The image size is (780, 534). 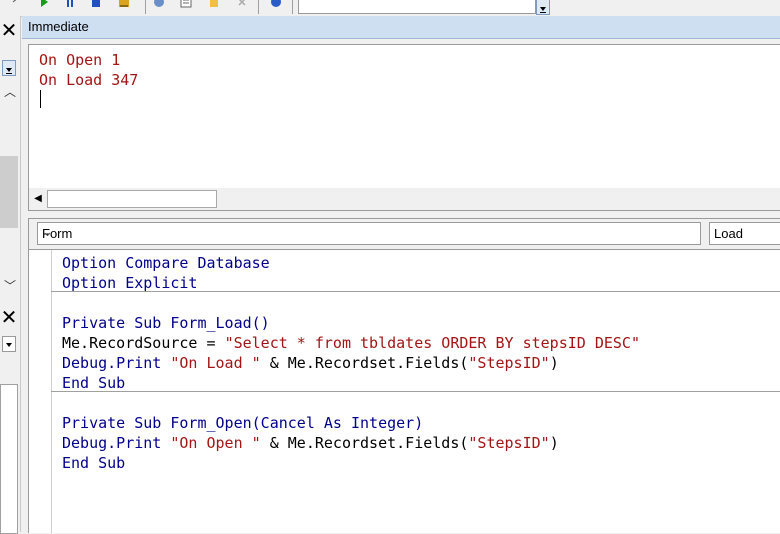 What do you see at coordinates (38, 199) in the screenshot?
I see `scroll-left-arrow-icon: ◀` at bounding box center [38, 199].